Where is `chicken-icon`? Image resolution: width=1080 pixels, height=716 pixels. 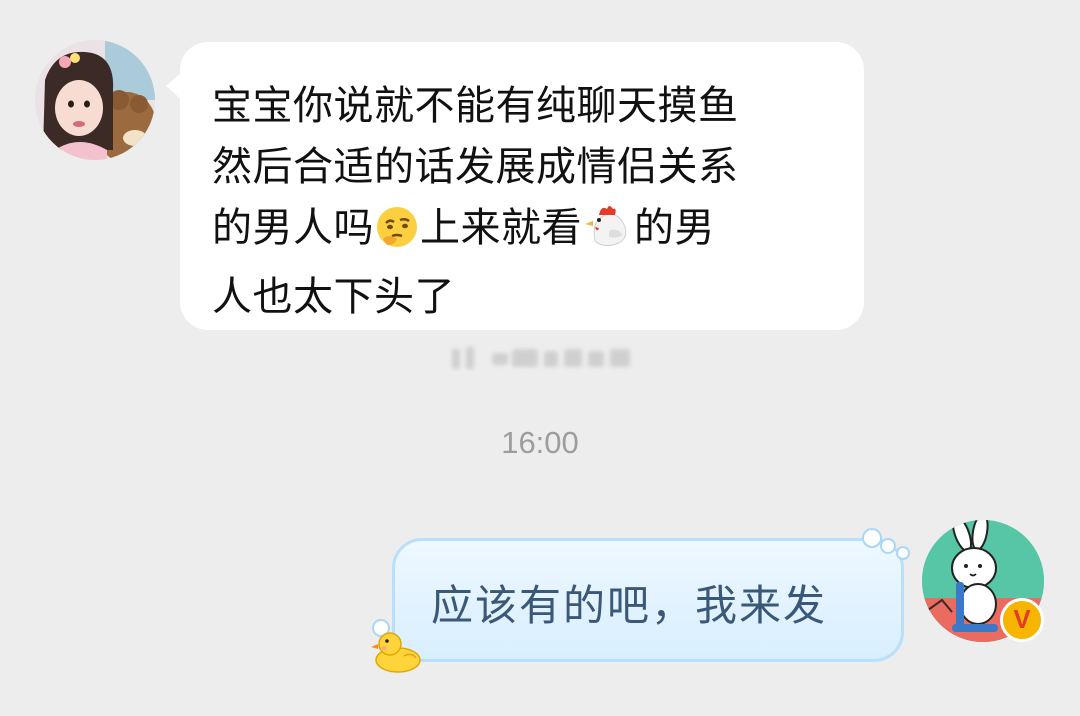
chicken-icon is located at coordinates (608, 234).